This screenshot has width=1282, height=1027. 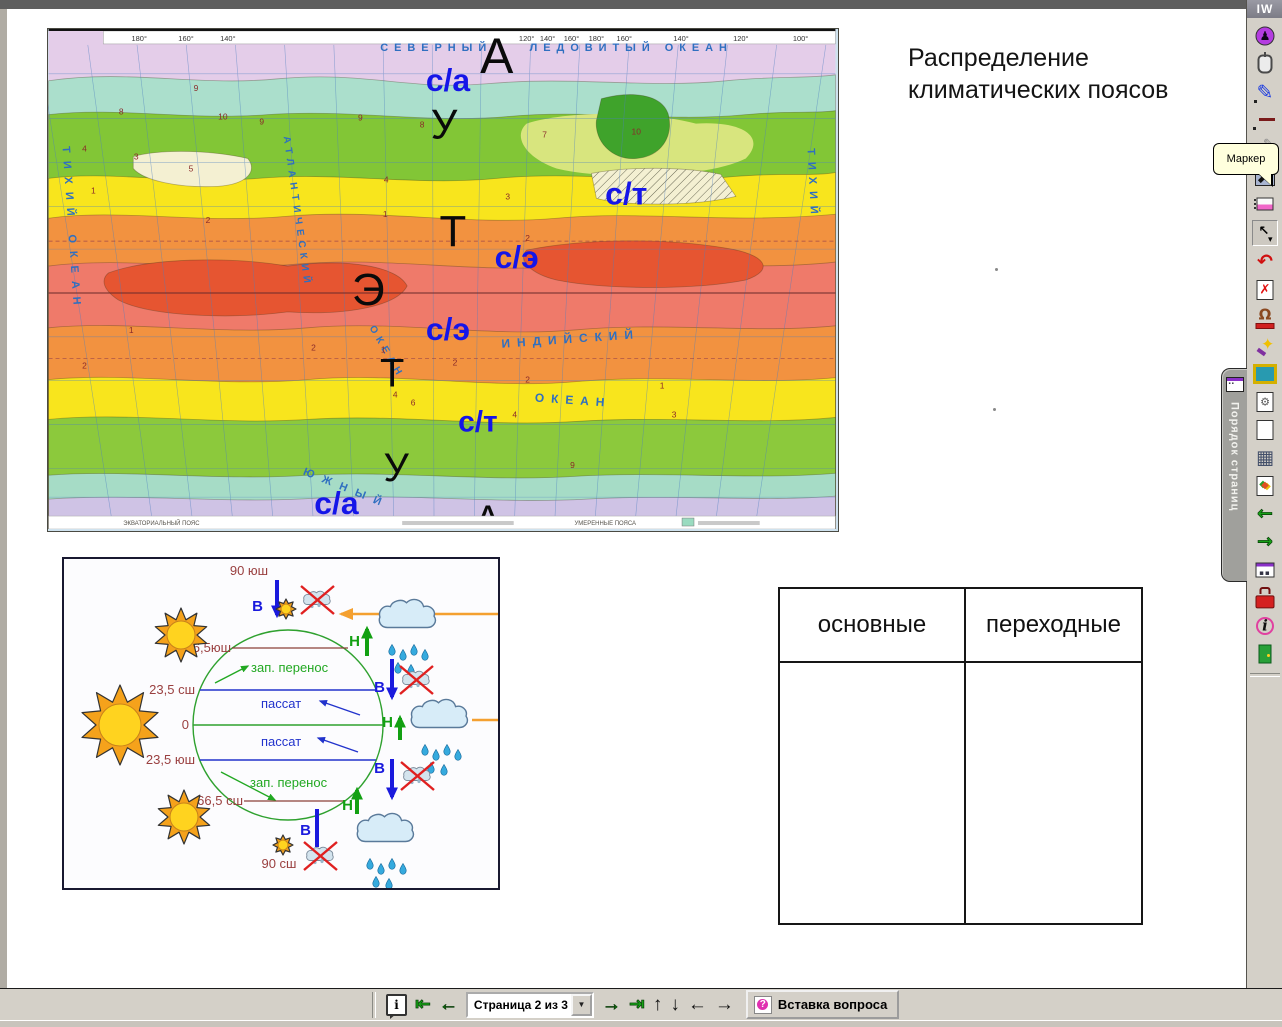 I want to click on map-legend-temperate: УМЕРЕННЫЕ ПОЯСА, so click(x=605, y=524).